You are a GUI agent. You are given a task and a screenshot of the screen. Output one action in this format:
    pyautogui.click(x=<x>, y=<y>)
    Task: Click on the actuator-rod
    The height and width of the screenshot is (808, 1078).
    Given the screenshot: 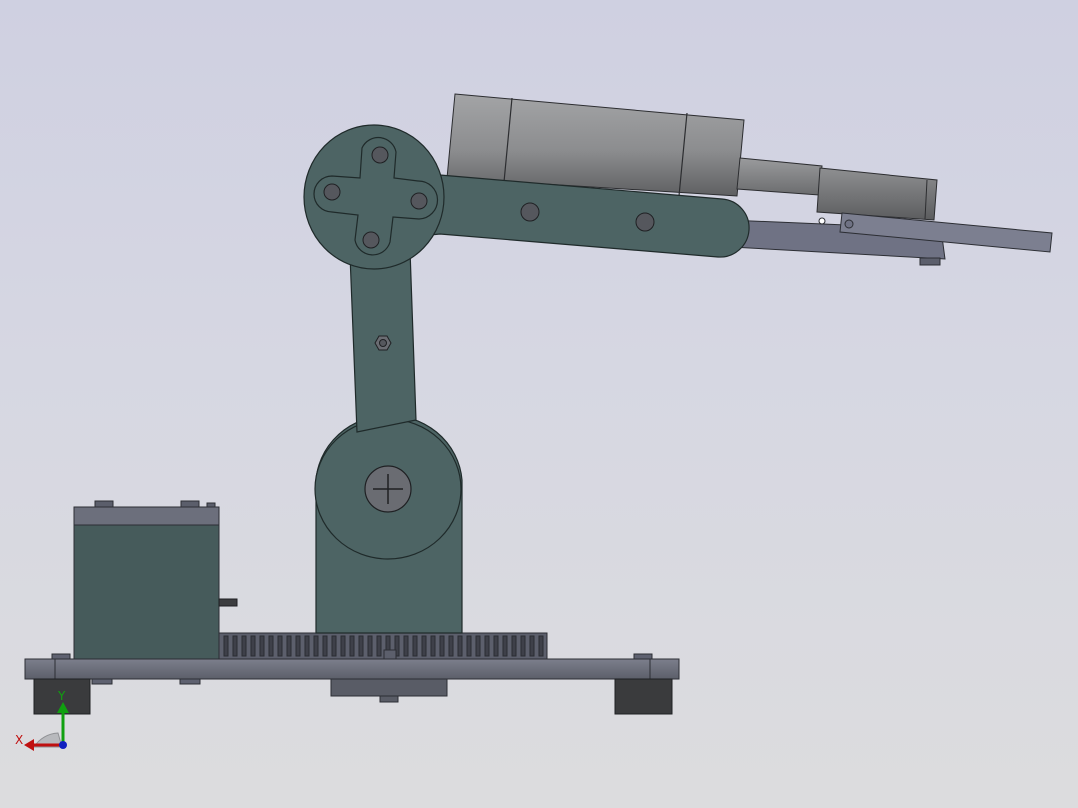 What is the action you would take?
    pyautogui.click(x=779, y=176)
    